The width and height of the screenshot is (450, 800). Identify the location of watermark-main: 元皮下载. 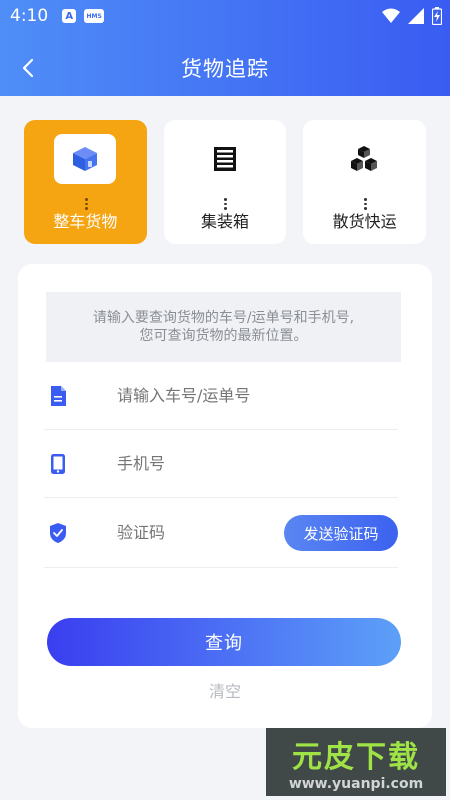
(356, 757).